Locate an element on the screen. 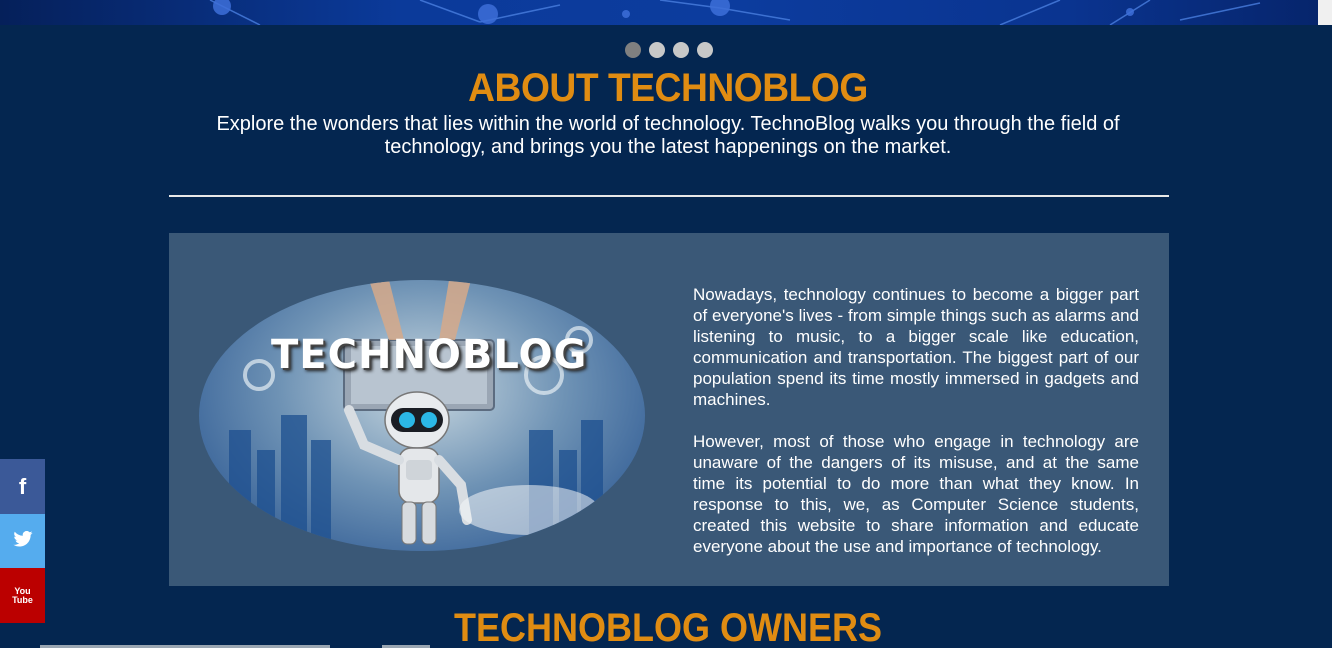  twitter-link is located at coordinates (22, 541).